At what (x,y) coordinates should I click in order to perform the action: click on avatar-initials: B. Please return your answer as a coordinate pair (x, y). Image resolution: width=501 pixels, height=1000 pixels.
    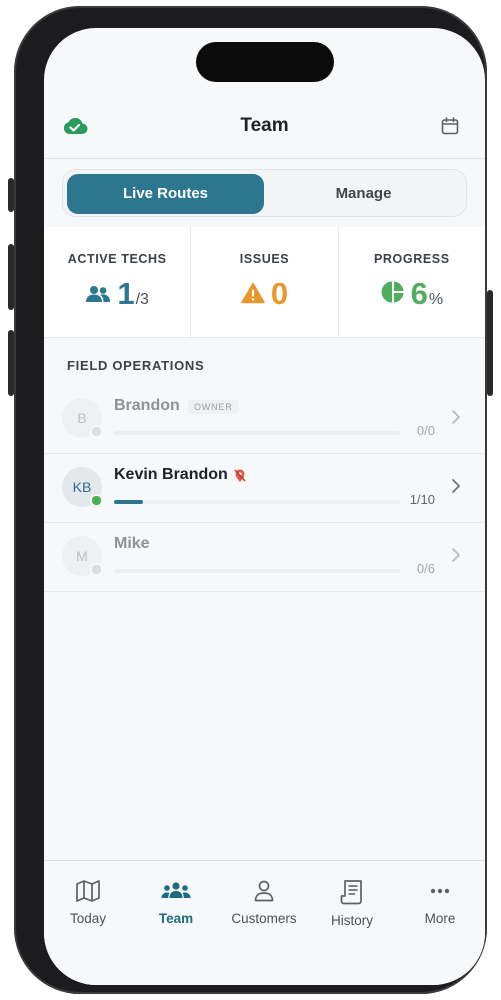
    Looking at the image, I should click on (82, 418).